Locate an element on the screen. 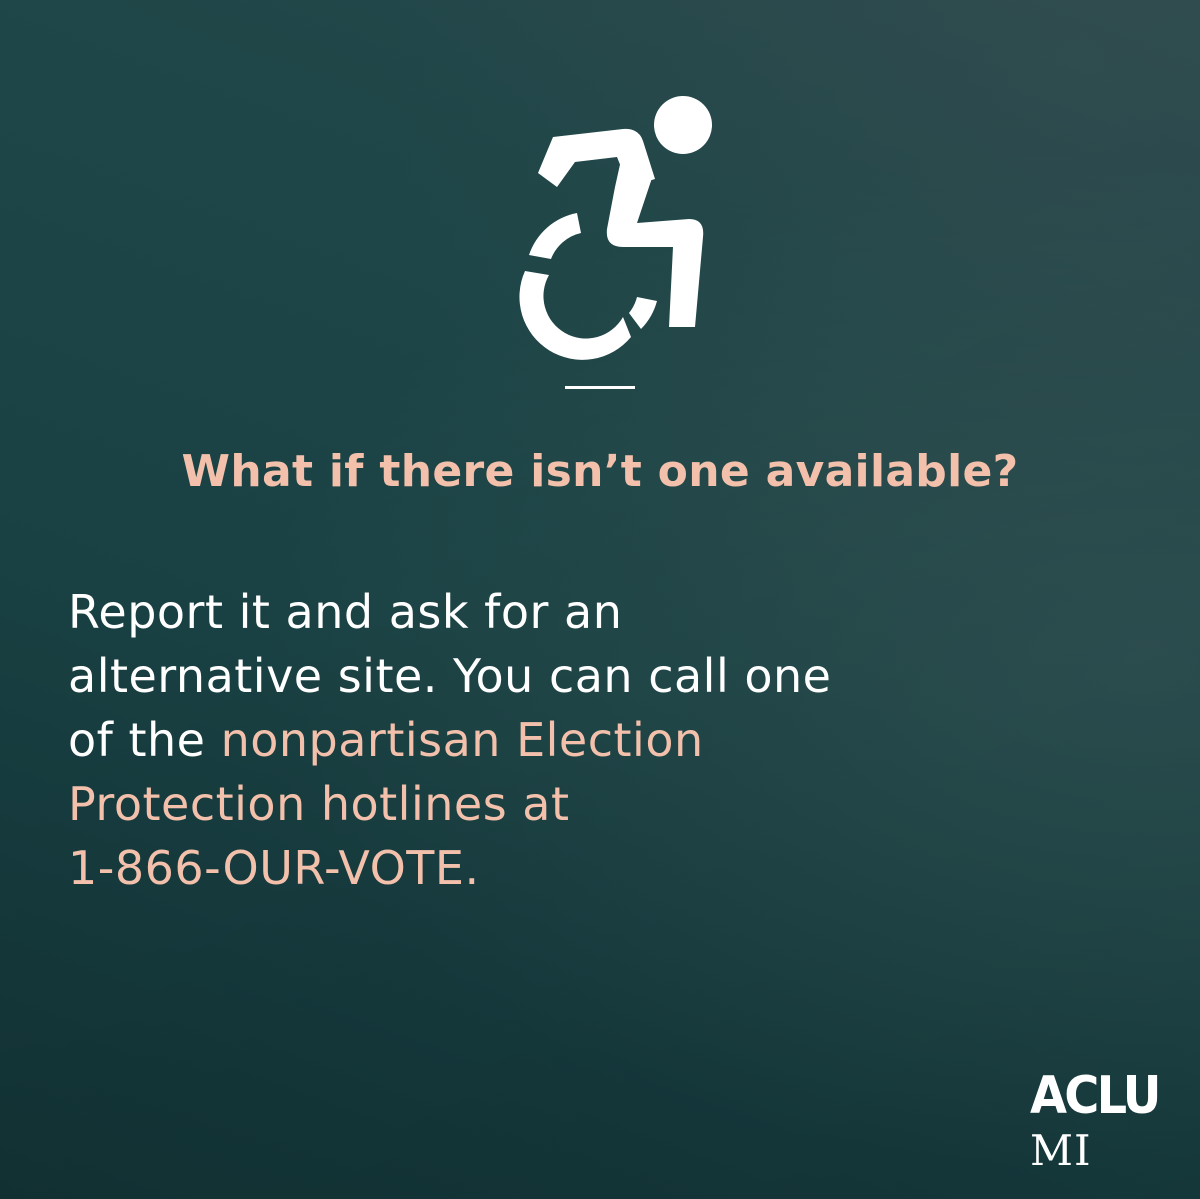 Image resolution: width=1200 pixels, height=1199 pixels. body-line-3-highlight: nonpartisan Election is located at coordinates (462, 740).